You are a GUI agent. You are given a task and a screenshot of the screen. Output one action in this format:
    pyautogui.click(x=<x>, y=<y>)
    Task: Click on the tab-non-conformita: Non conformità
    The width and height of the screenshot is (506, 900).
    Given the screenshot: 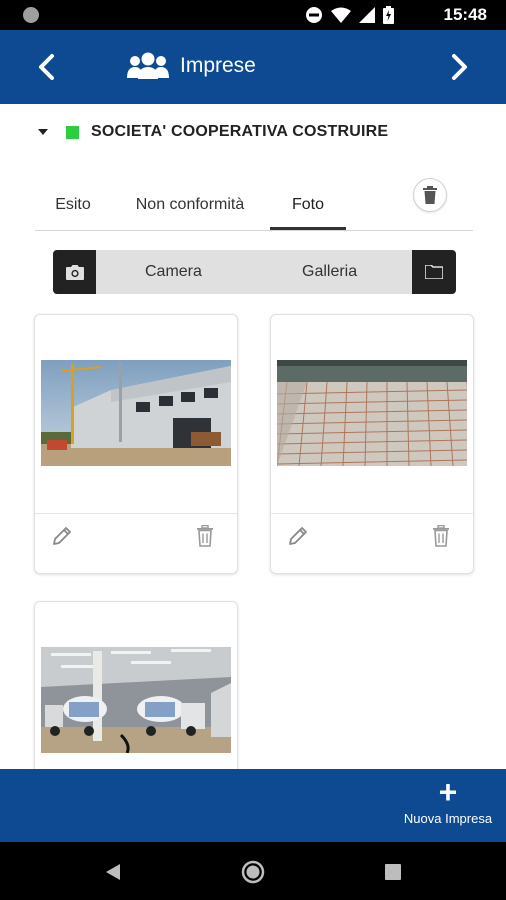 What is the action you would take?
    pyautogui.click(x=190, y=208)
    